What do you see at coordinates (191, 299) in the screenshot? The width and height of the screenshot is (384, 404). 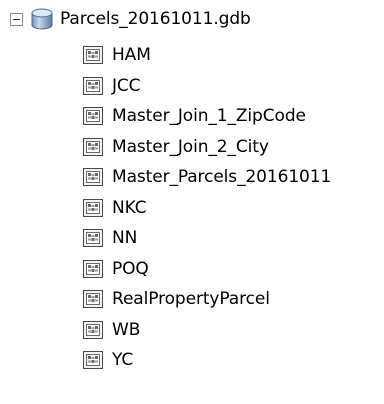 I see `tree-item-label: RealPropertyParcel` at bounding box center [191, 299].